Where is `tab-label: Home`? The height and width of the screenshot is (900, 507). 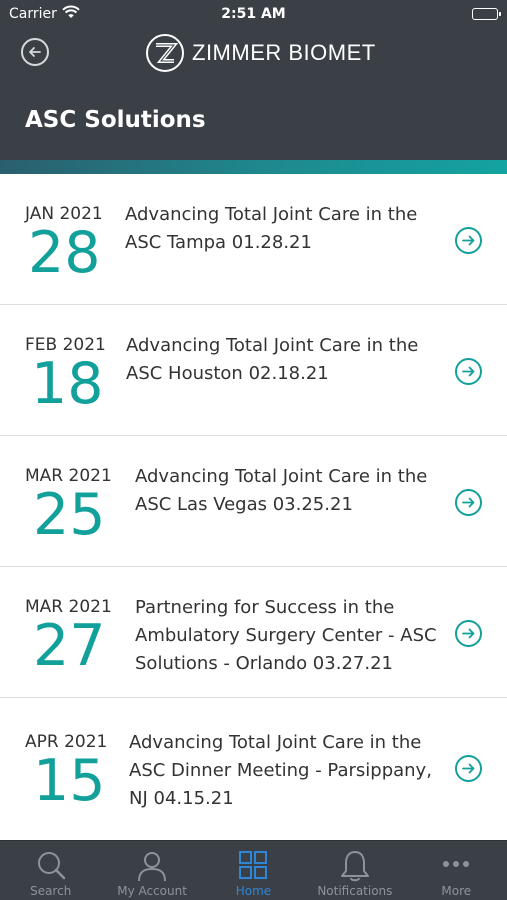 tab-label: Home is located at coordinates (253, 891).